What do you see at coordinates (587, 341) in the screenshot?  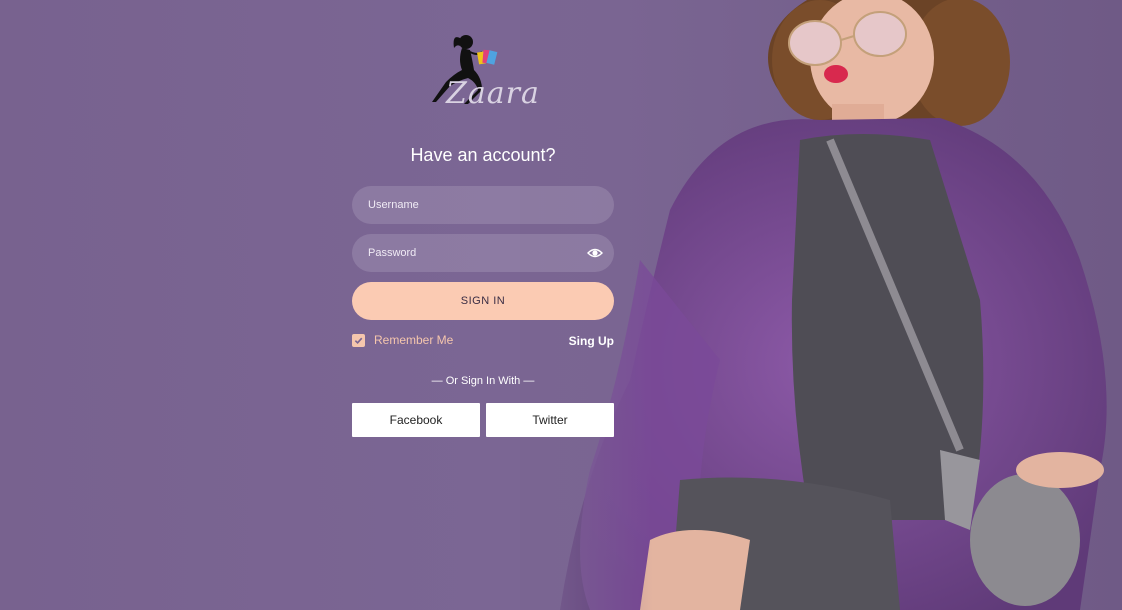 I see `sign-up-link: Sing Up` at bounding box center [587, 341].